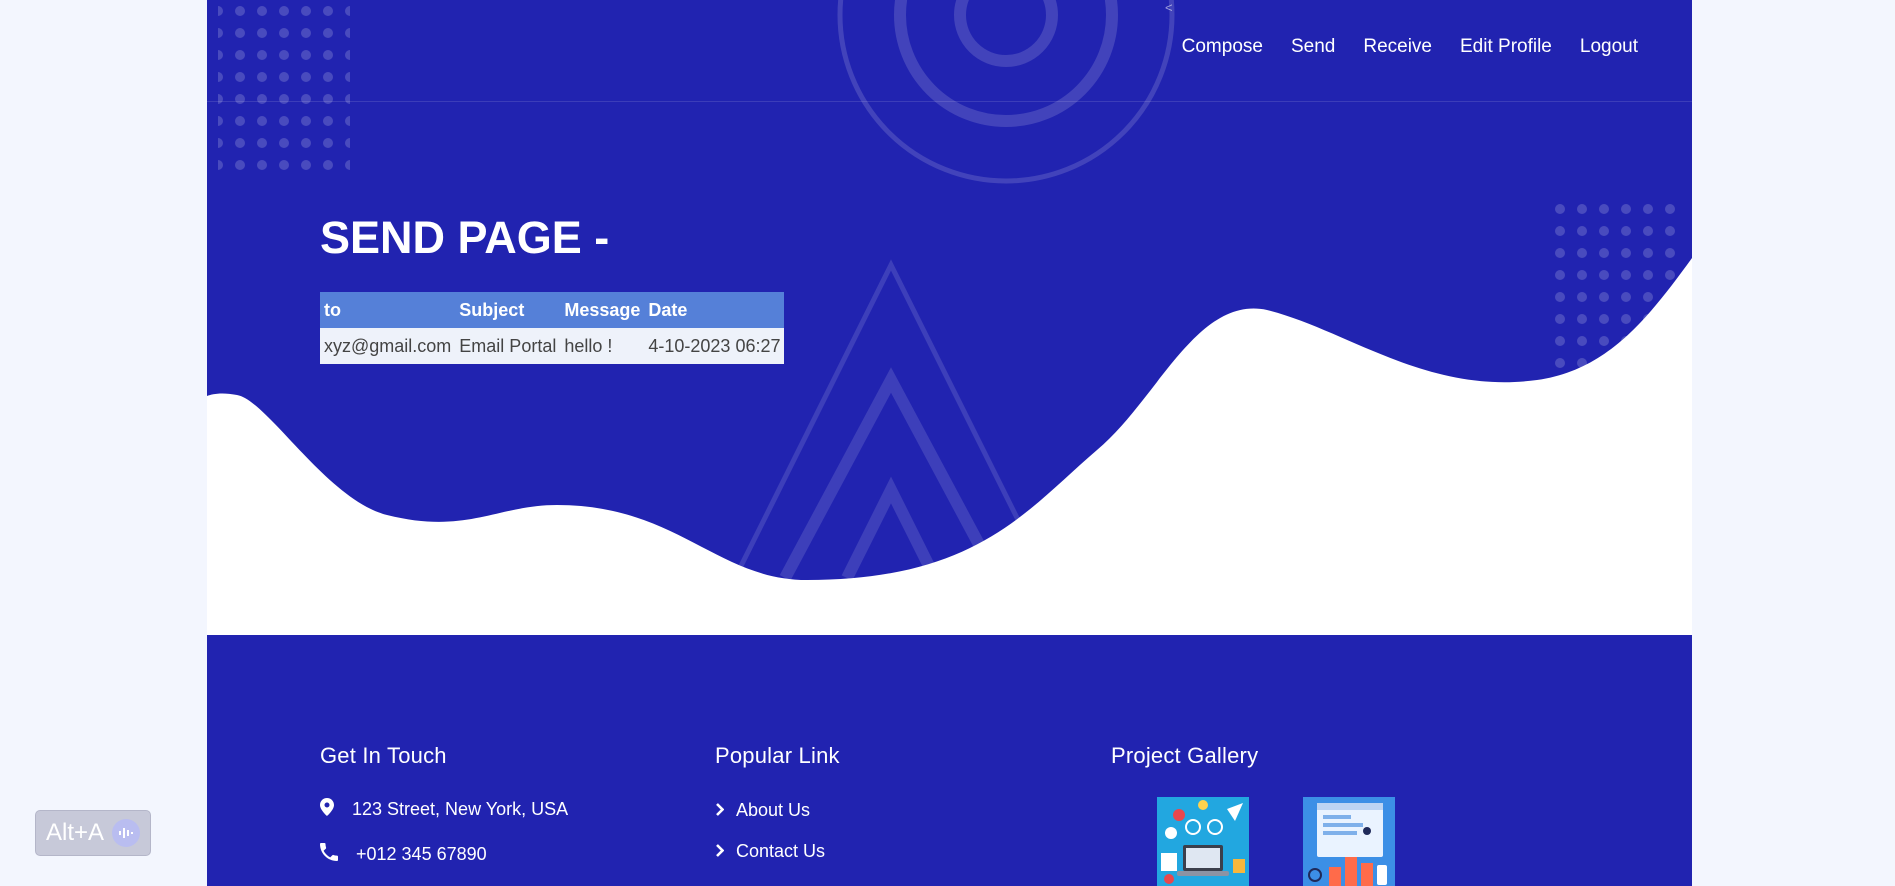 Image resolution: width=1895 pixels, height=886 pixels. I want to click on nav-logout: Logout, so click(1609, 47).